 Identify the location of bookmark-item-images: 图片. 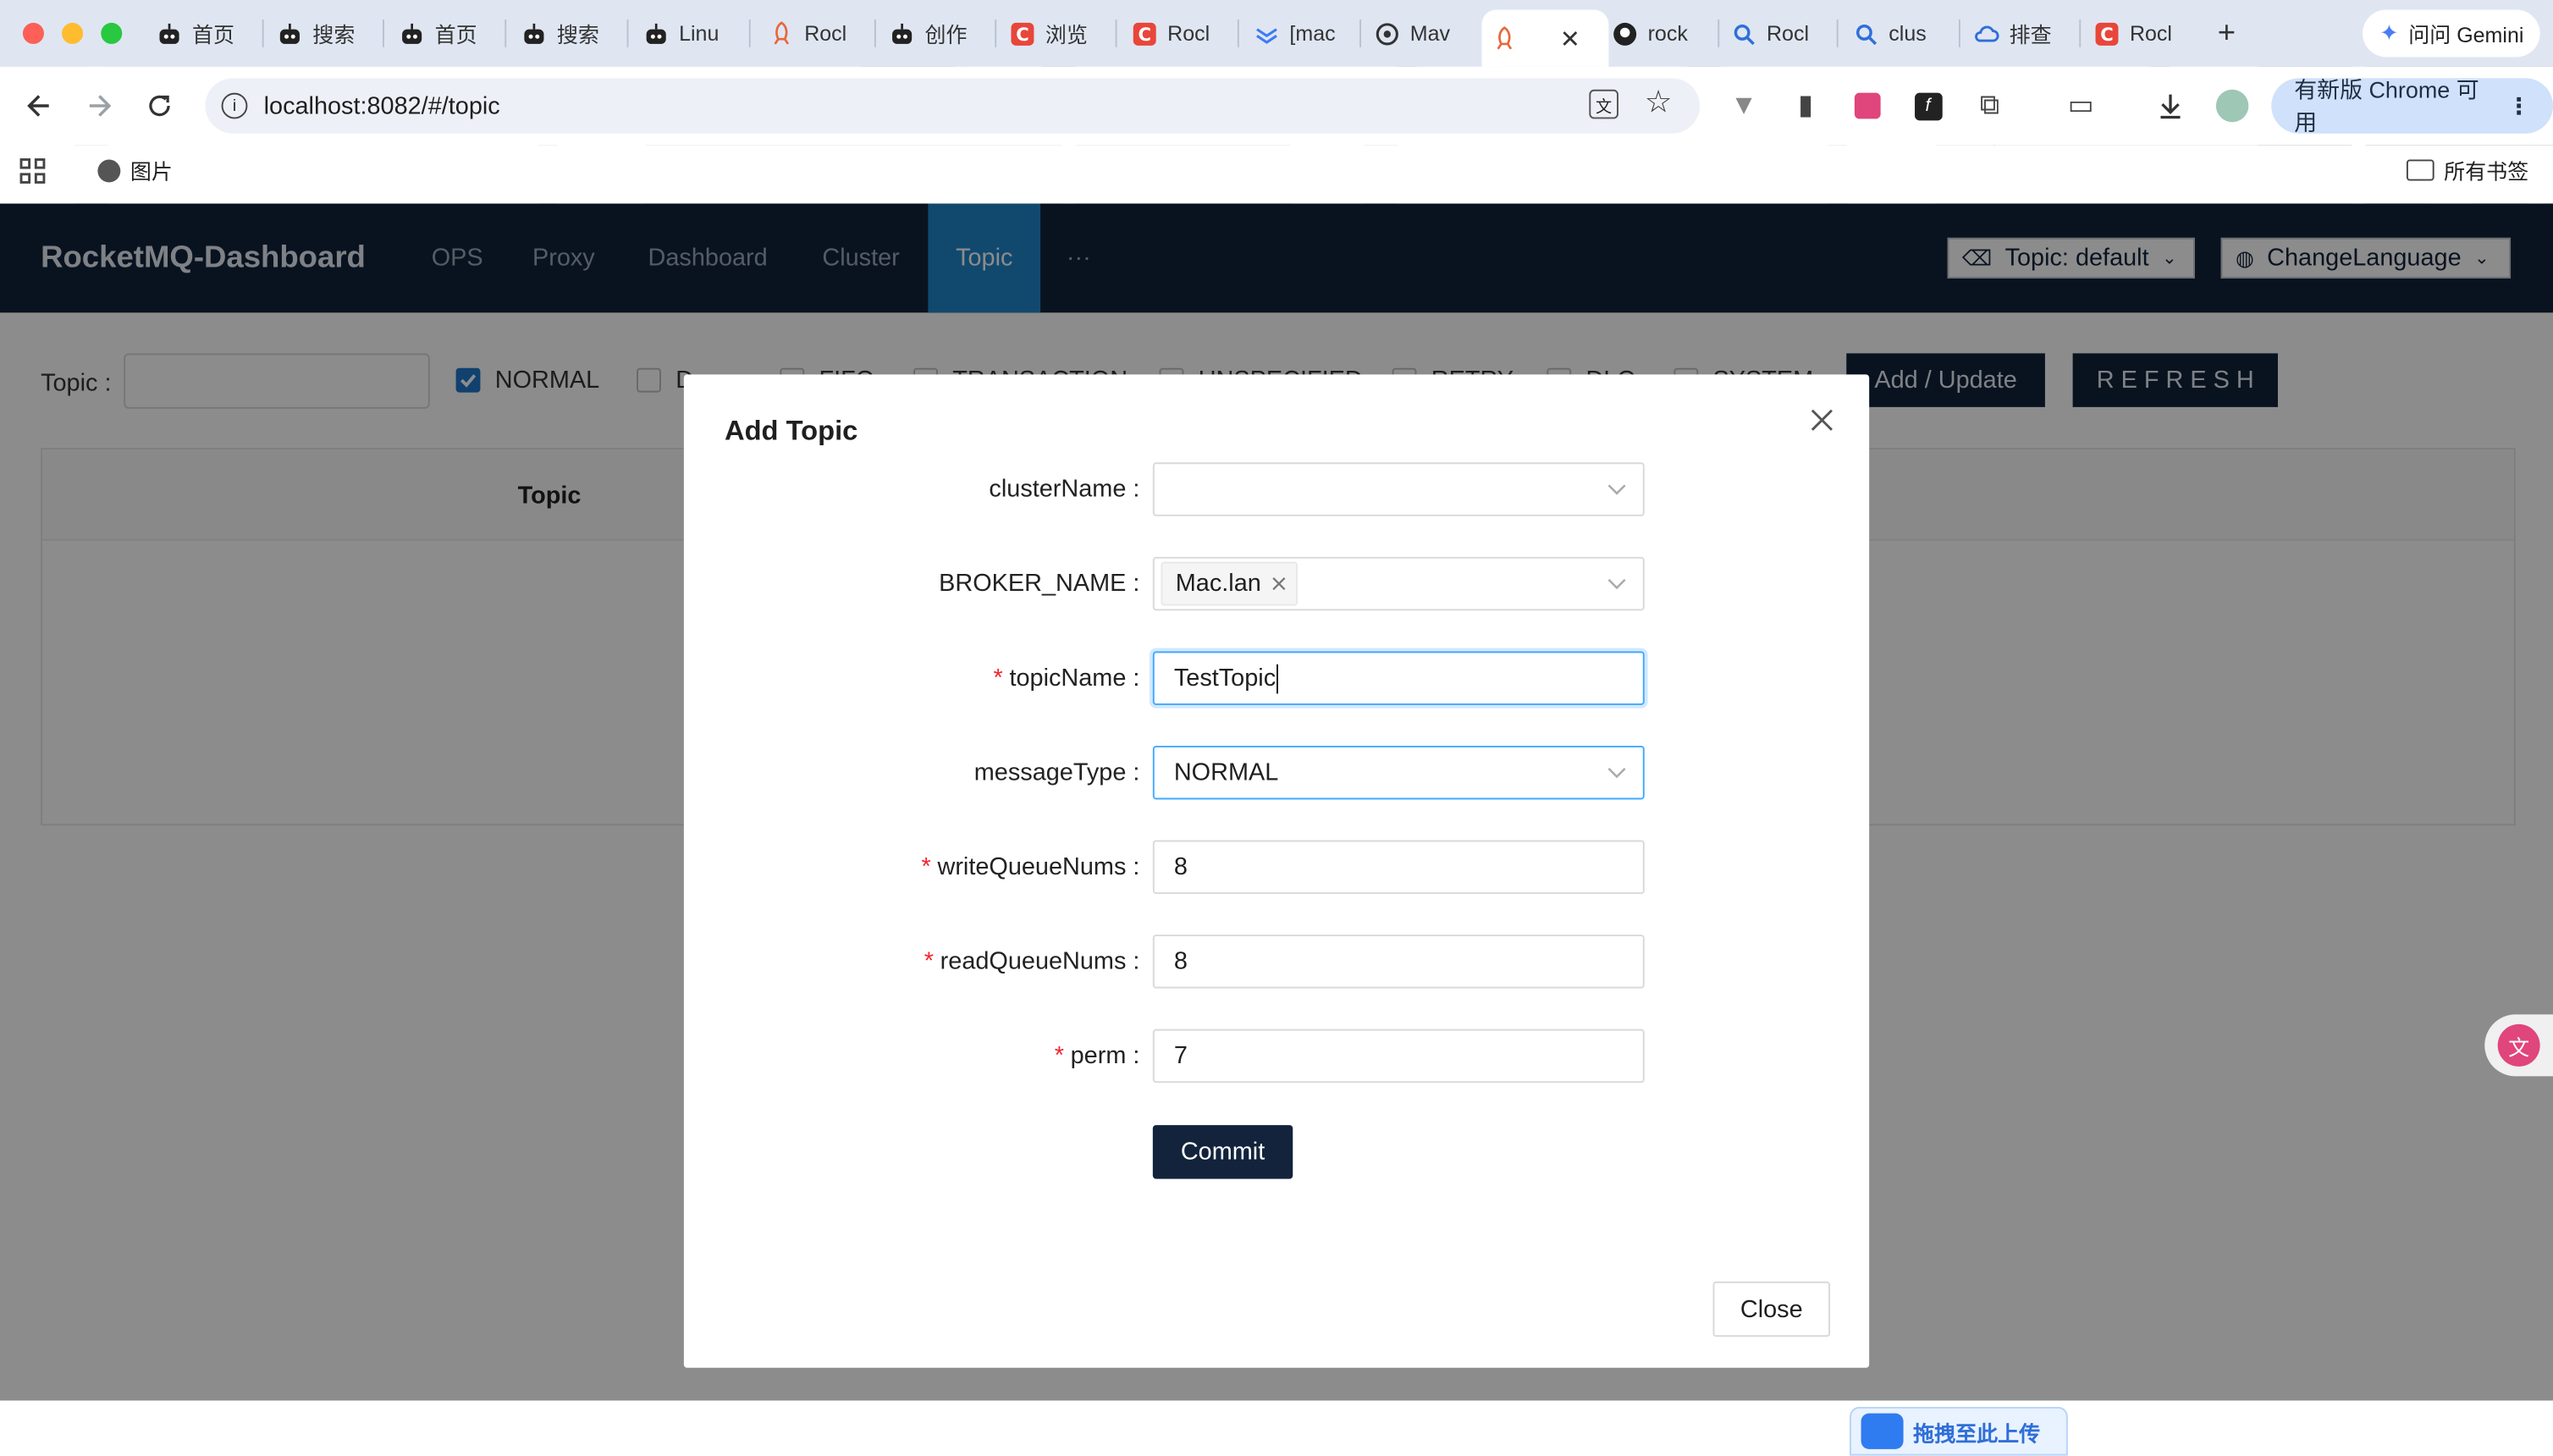
(135, 171).